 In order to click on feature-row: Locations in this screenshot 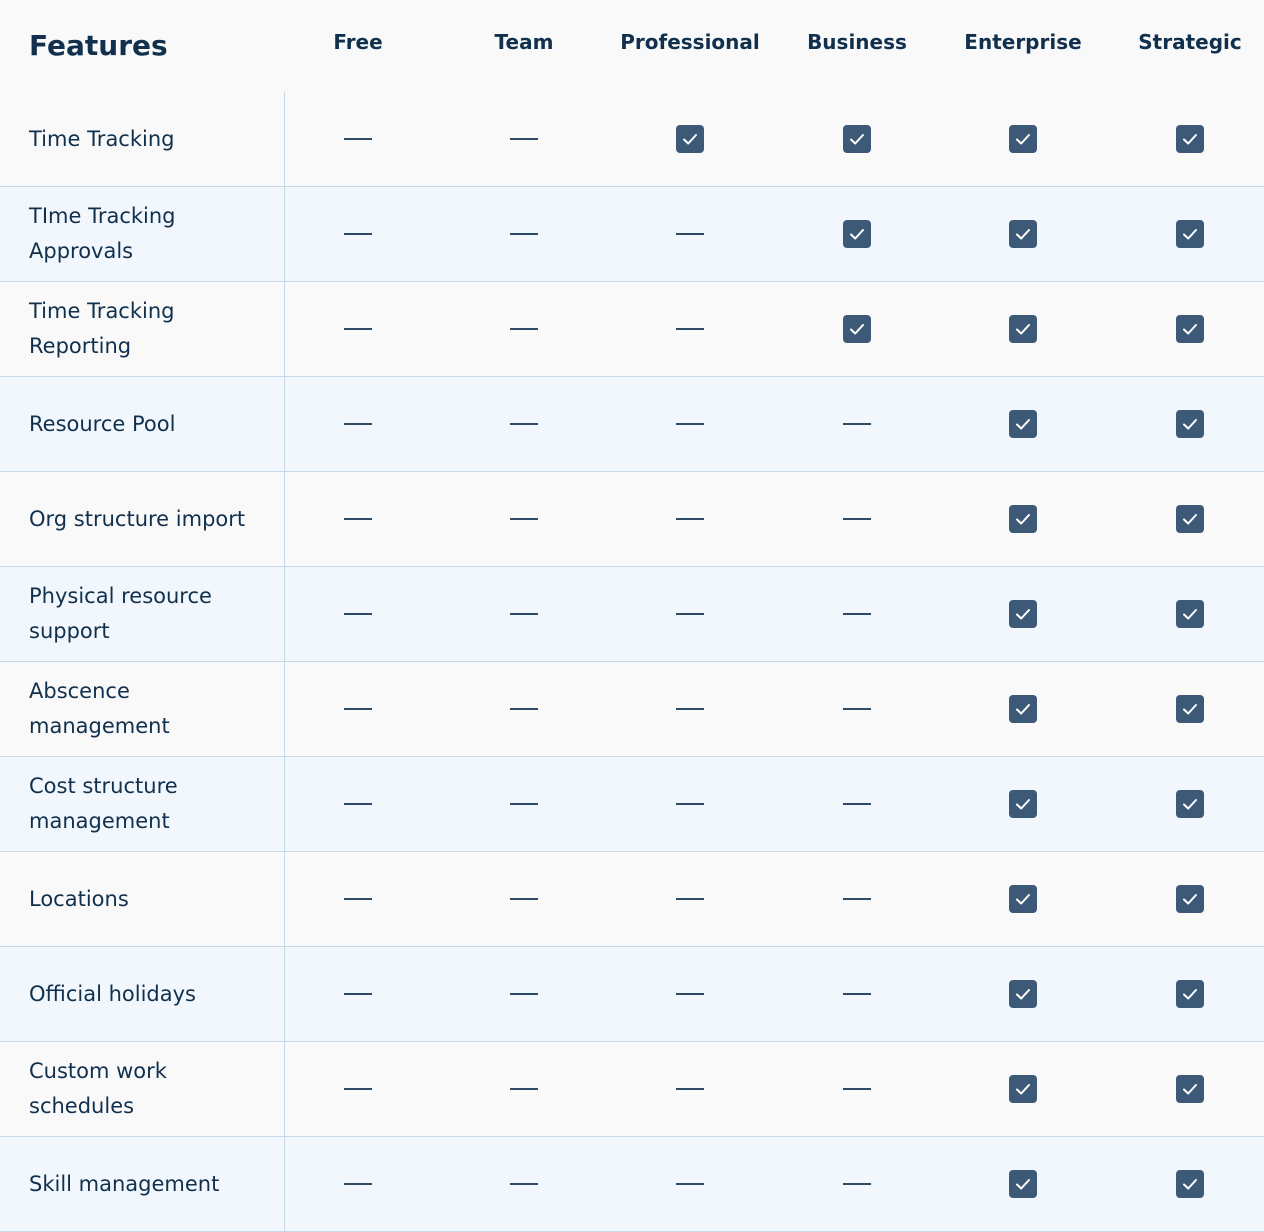, I will do `click(632, 899)`.